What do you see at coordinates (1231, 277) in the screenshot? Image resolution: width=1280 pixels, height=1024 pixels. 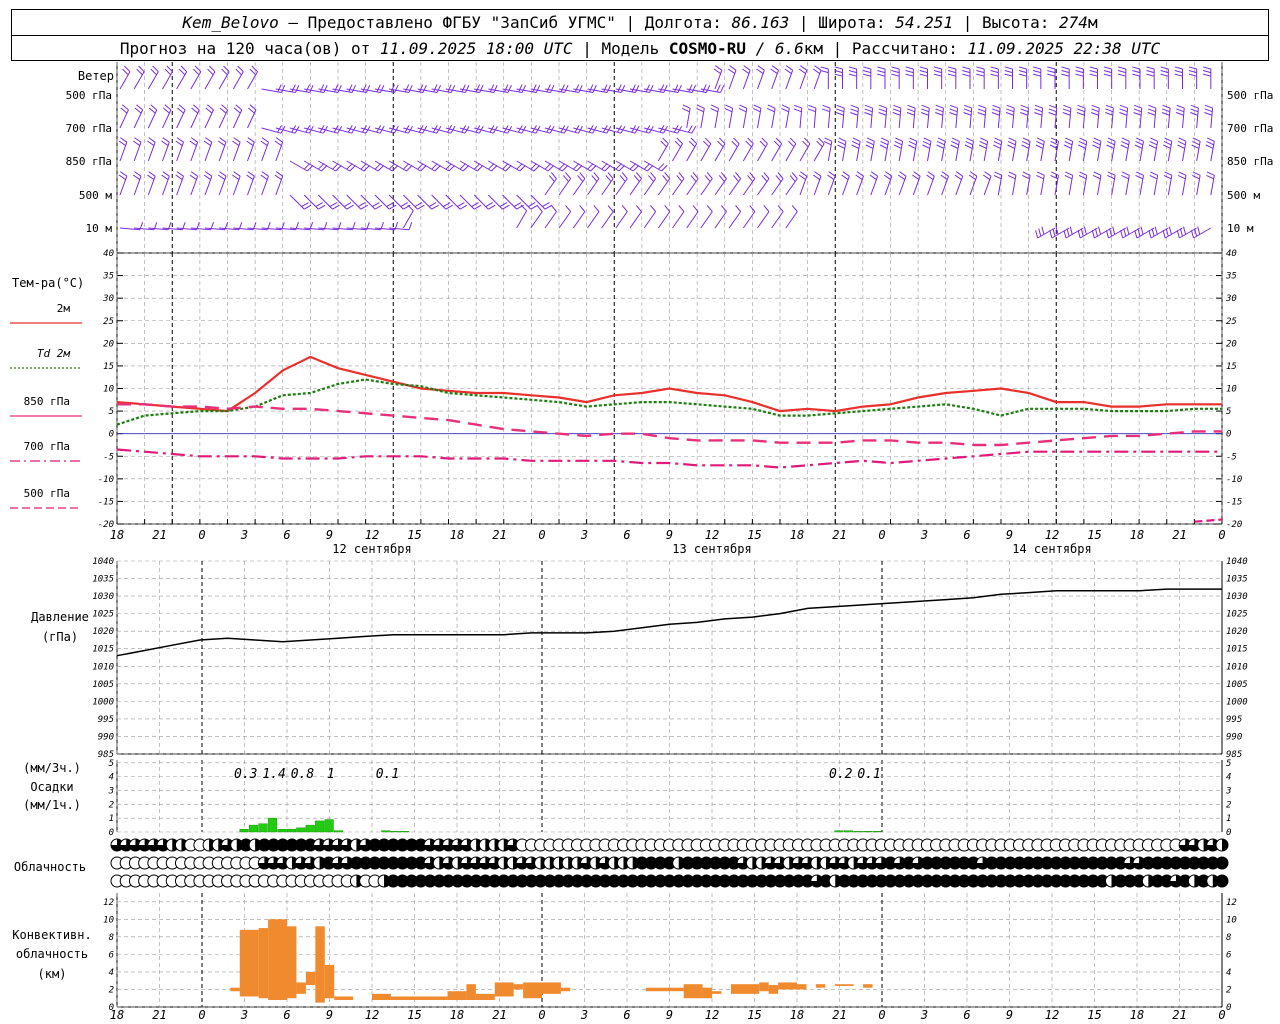 I see `temp-ytick-label-right: 35` at bounding box center [1231, 277].